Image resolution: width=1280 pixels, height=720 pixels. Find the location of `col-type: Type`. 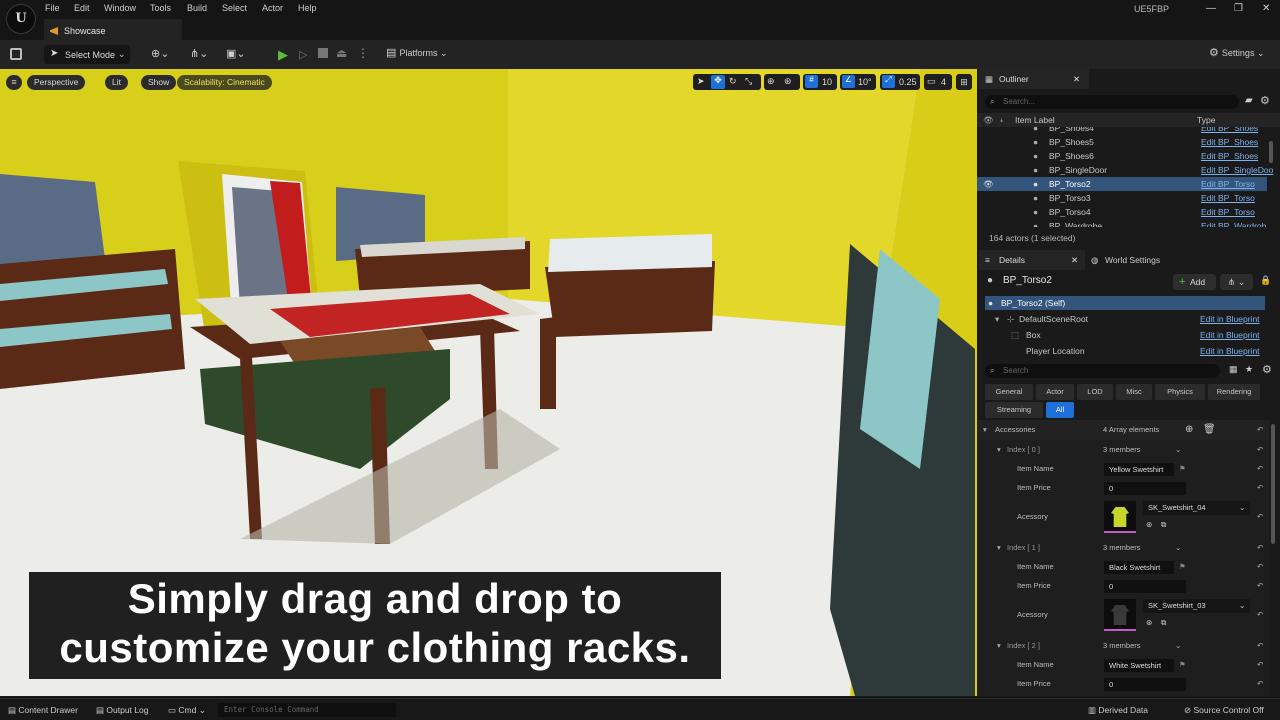

col-type: Type is located at coordinates (1206, 120).